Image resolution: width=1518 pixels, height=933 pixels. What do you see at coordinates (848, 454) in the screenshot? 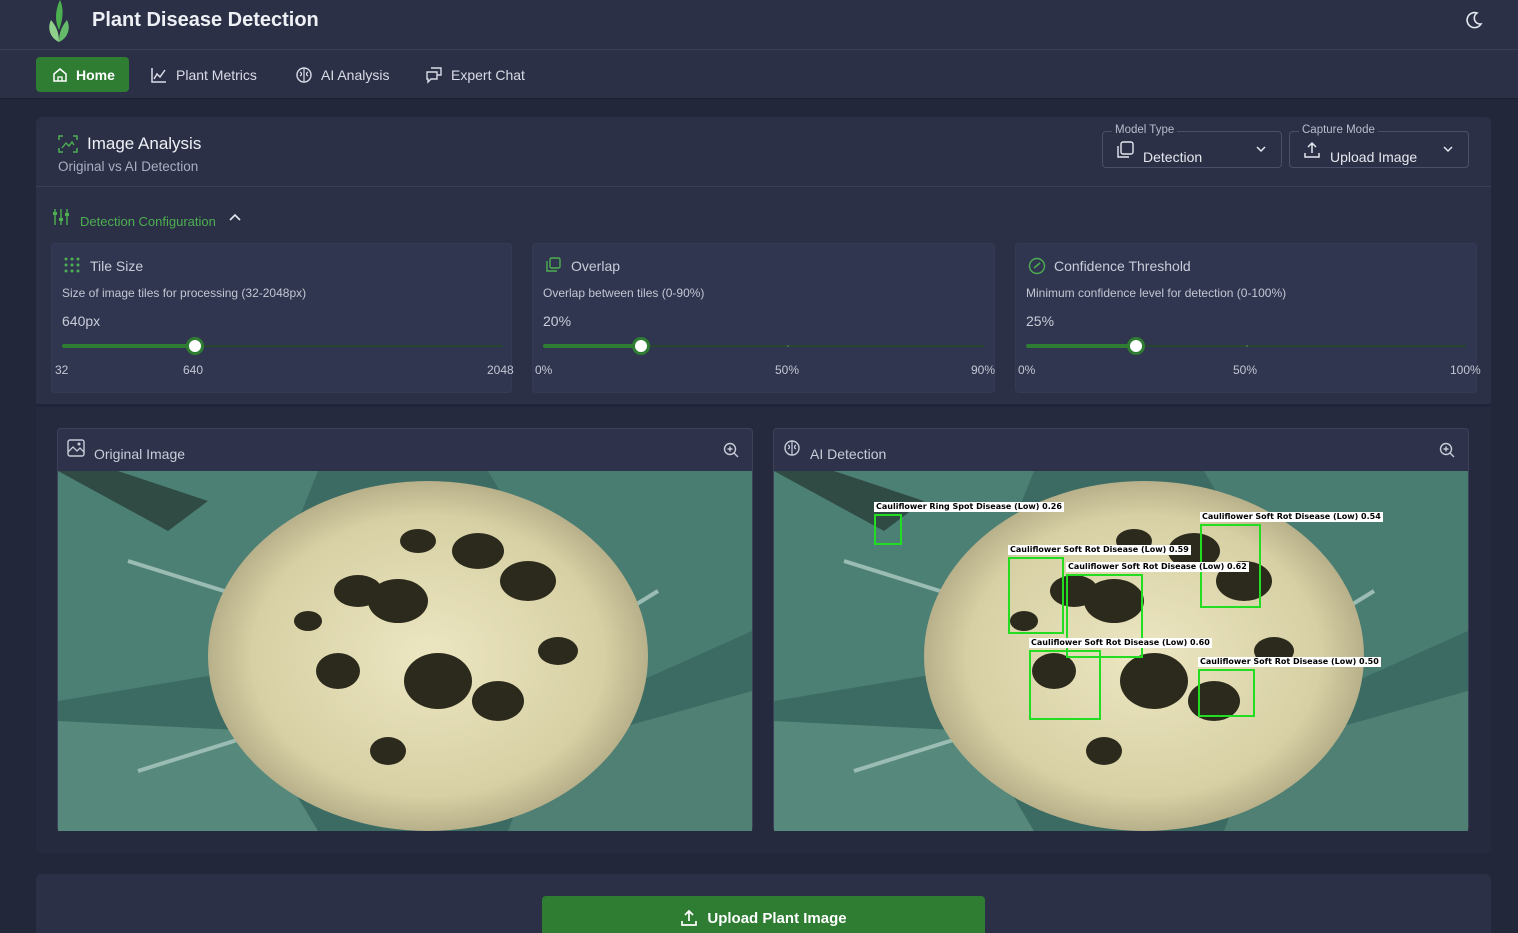
I see `ai-detection-title: AI Detection` at bounding box center [848, 454].